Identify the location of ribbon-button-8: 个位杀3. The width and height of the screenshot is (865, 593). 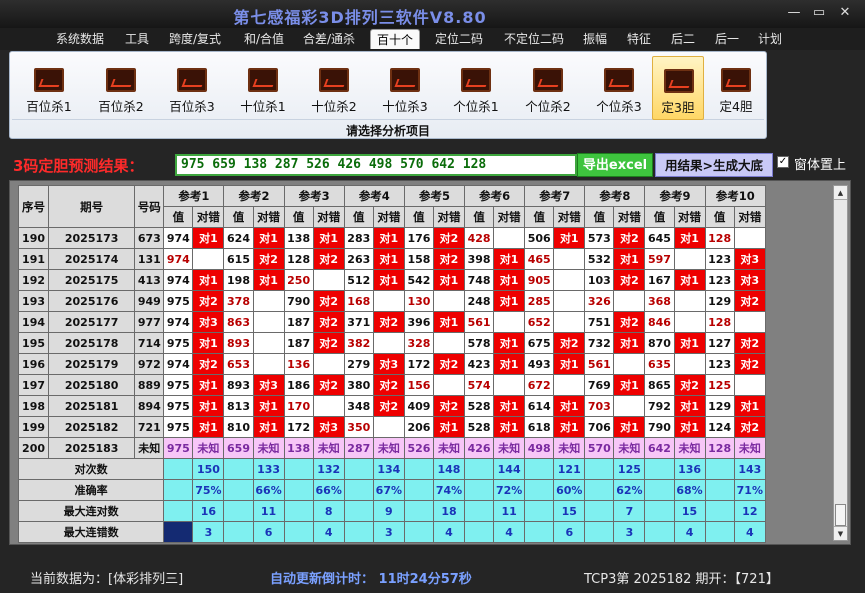
(619, 88).